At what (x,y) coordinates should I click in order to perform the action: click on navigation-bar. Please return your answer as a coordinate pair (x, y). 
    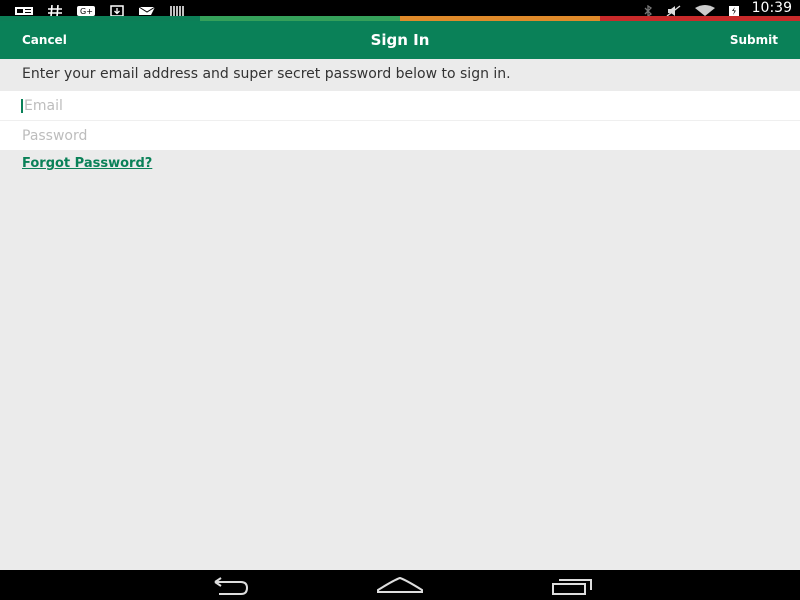
    Looking at the image, I should click on (400, 585).